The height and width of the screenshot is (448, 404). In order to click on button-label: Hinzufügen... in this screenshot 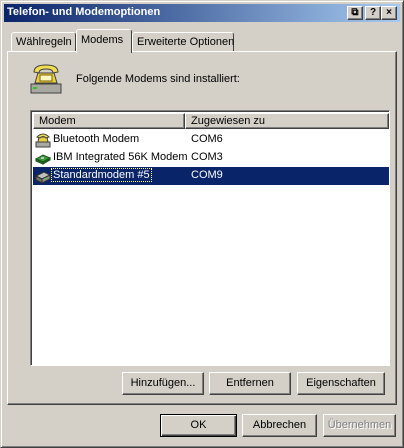, I will do `click(163, 383)`.